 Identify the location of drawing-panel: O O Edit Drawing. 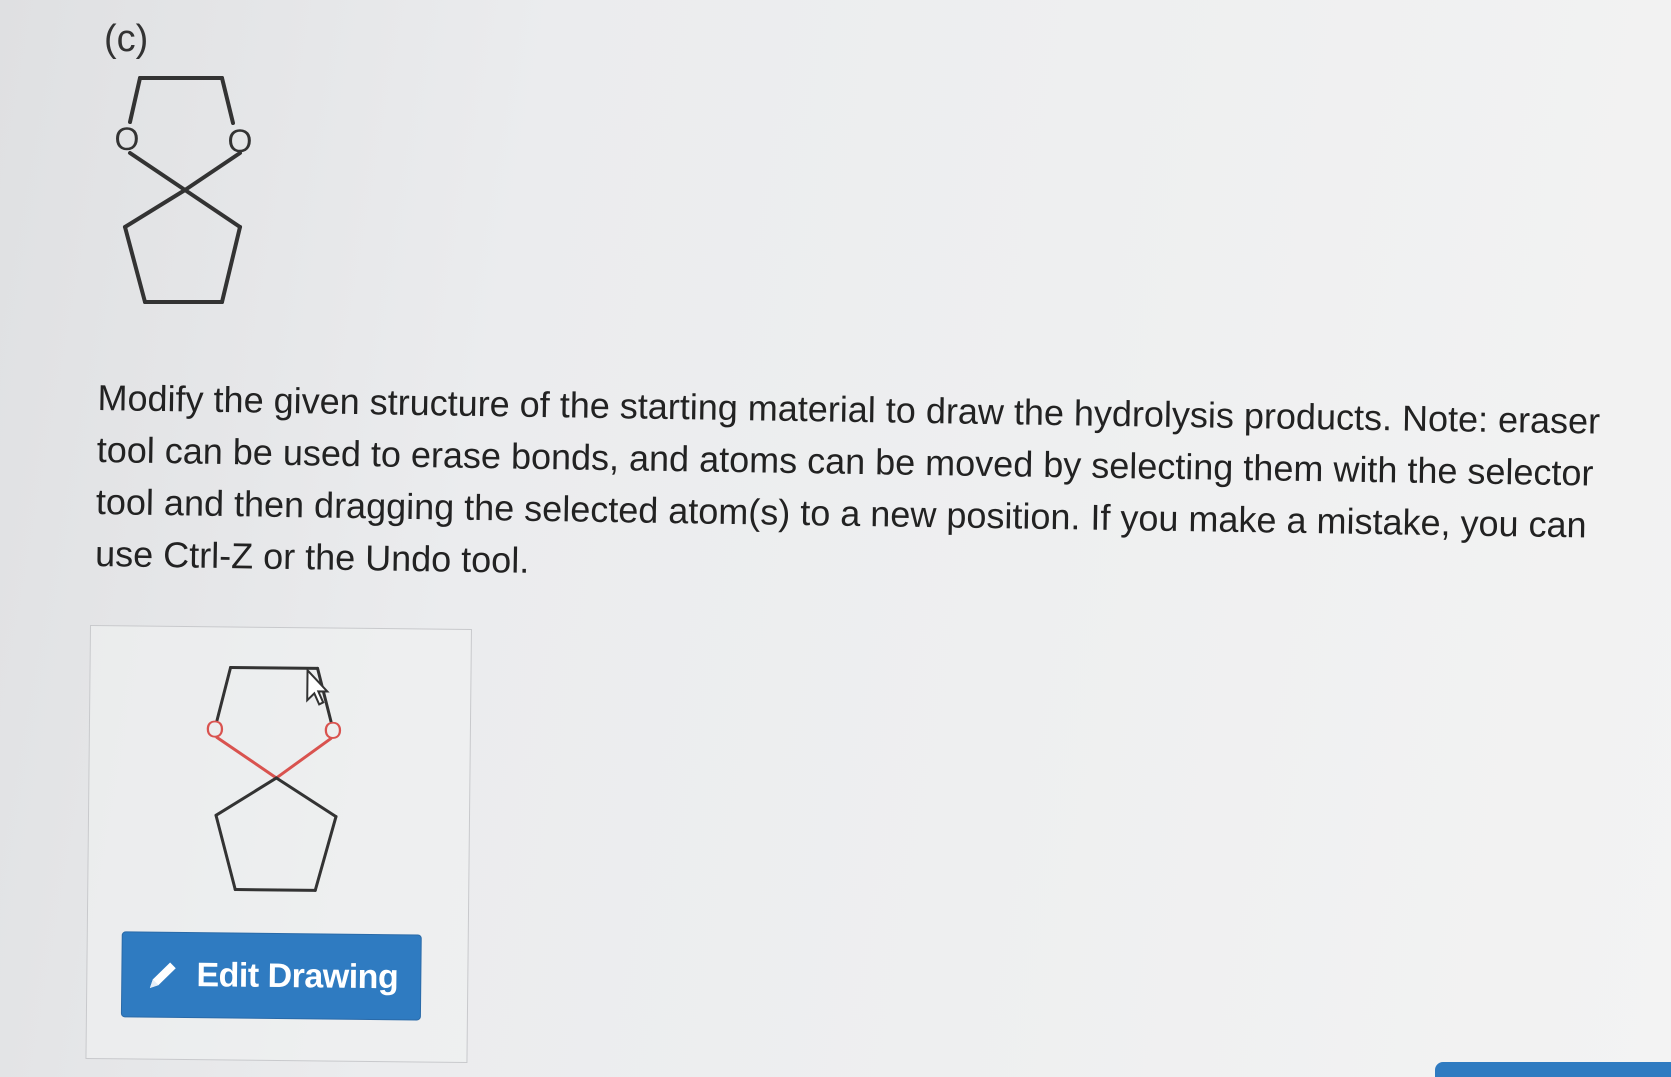
(278, 844).